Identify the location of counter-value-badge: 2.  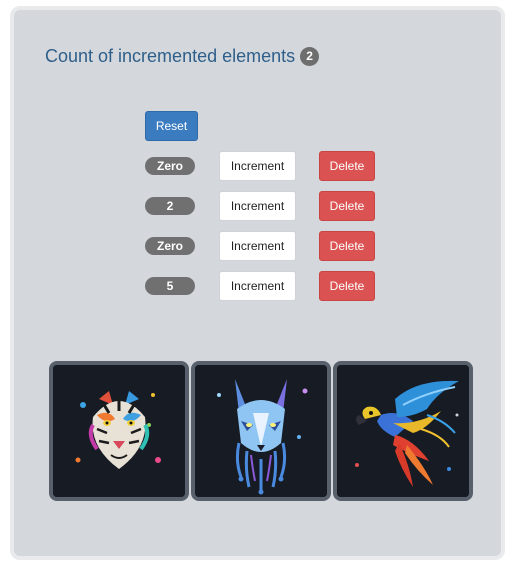
(170, 206).